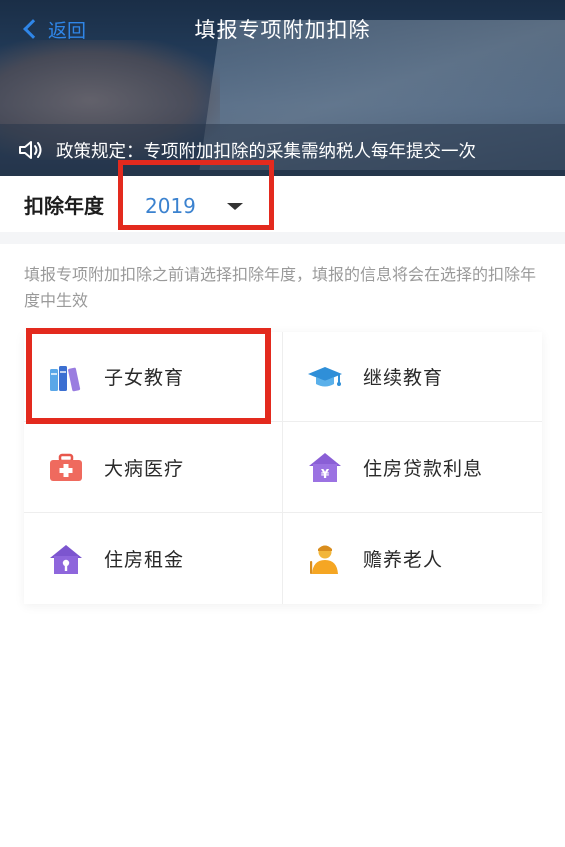  I want to click on books-icon, so click(65, 378).